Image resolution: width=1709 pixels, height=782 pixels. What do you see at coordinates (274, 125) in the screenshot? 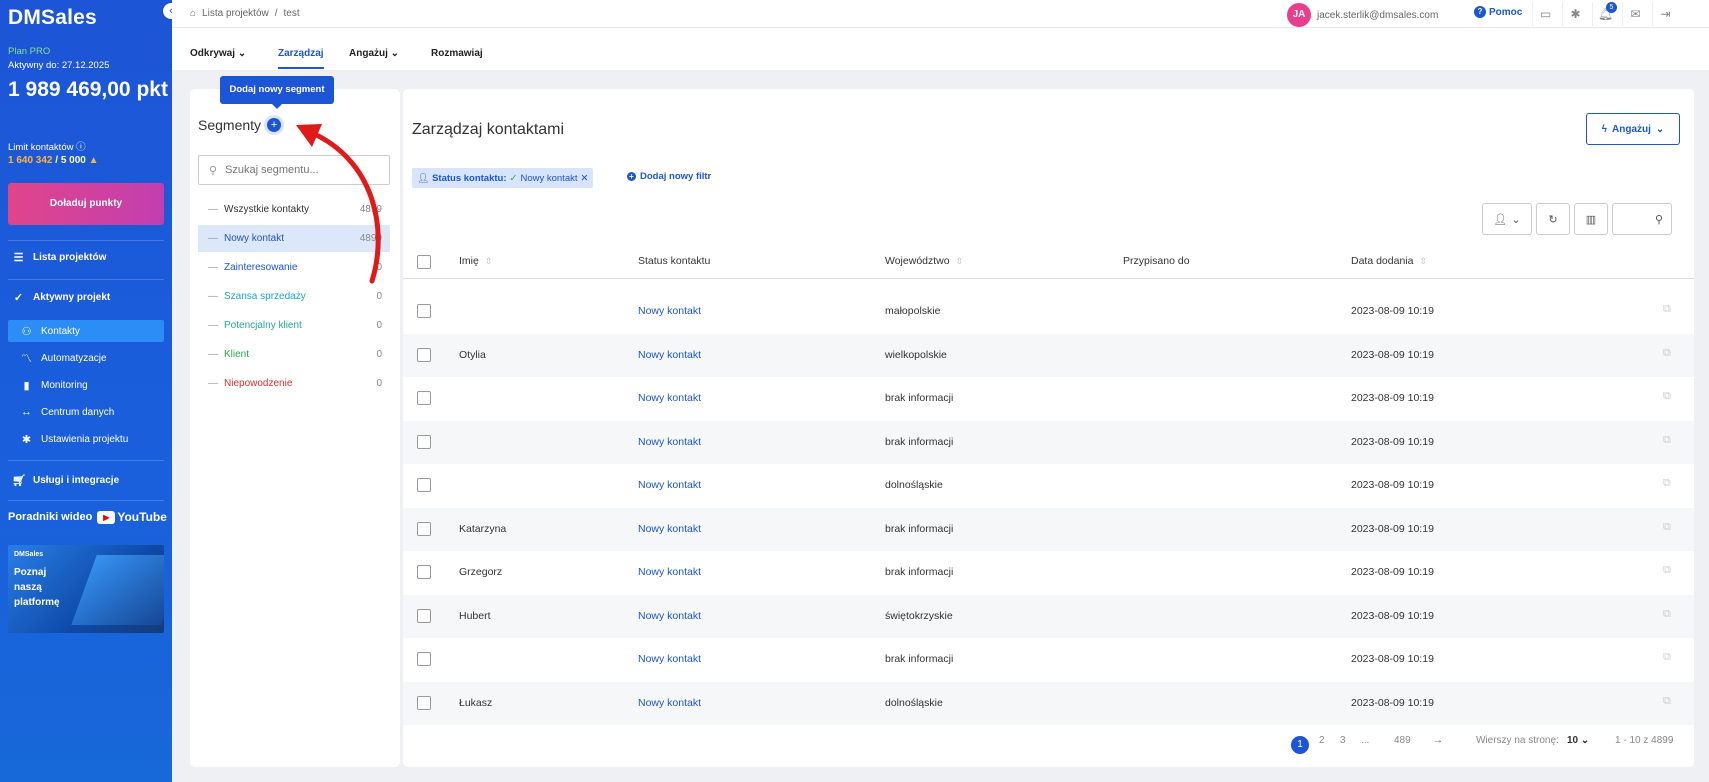
I see `add-segment-icon: +` at bounding box center [274, 125].